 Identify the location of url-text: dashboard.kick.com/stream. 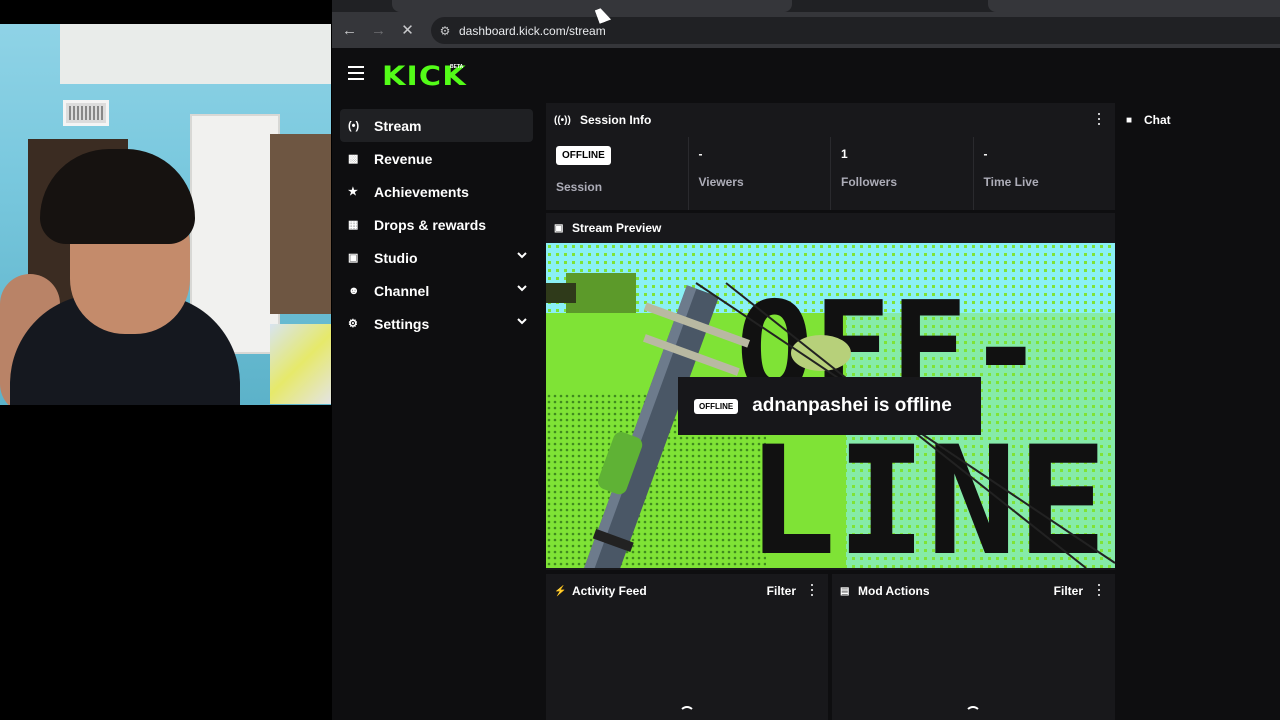
(532, 31).